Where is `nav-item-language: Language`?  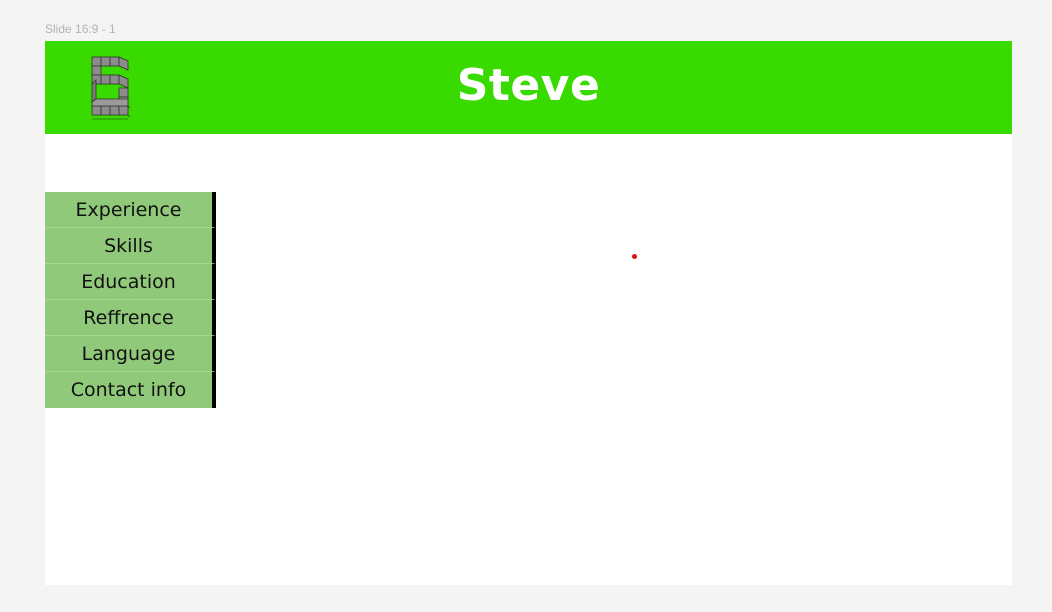
nav-item-language: Language is located at coordinates (130, 354).